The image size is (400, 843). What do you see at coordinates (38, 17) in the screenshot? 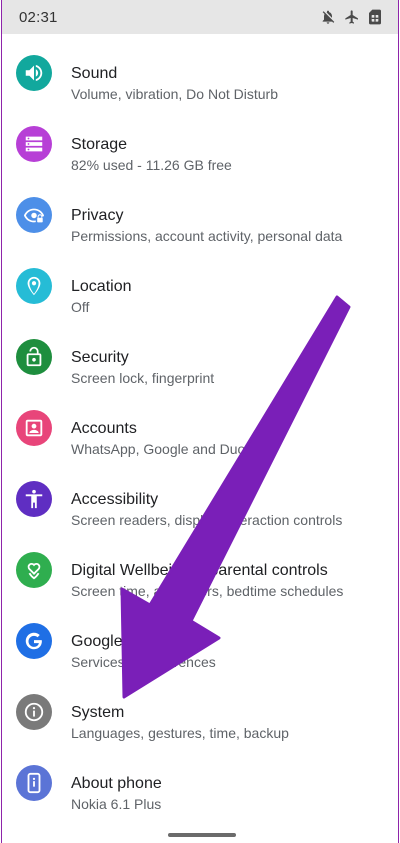
I see `status-time: 02:31` at bounding box center [38, 17].